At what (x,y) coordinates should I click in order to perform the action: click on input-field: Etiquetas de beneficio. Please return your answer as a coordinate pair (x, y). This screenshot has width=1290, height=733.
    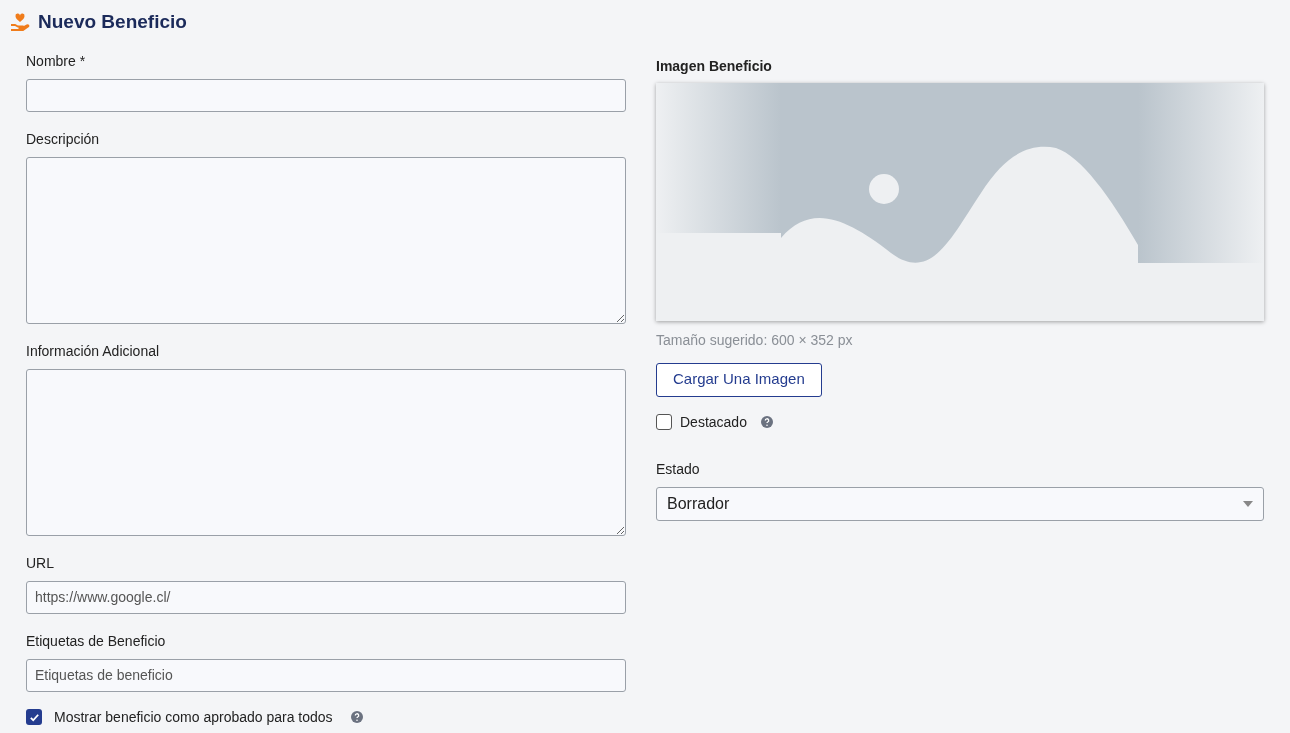
    Looking at the image, I should click on (326, 675).